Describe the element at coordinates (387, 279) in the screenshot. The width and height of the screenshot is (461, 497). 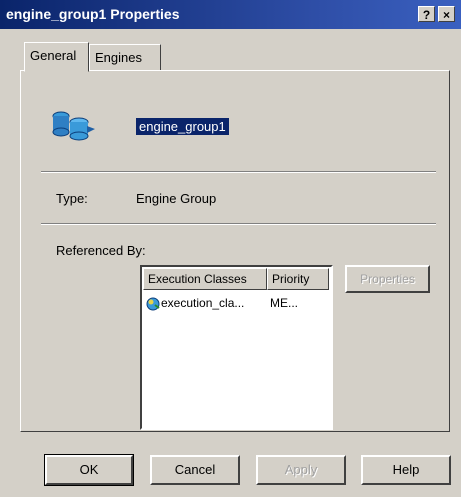
I see `properties-button: Properties` at that location.